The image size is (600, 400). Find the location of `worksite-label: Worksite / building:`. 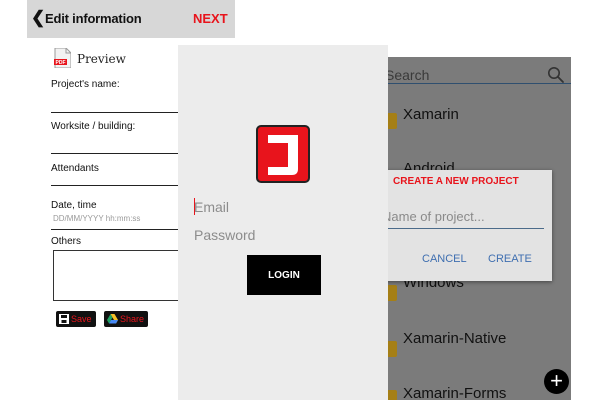

worksite-label: Worksite / building: is located at coordinates (93, 126).